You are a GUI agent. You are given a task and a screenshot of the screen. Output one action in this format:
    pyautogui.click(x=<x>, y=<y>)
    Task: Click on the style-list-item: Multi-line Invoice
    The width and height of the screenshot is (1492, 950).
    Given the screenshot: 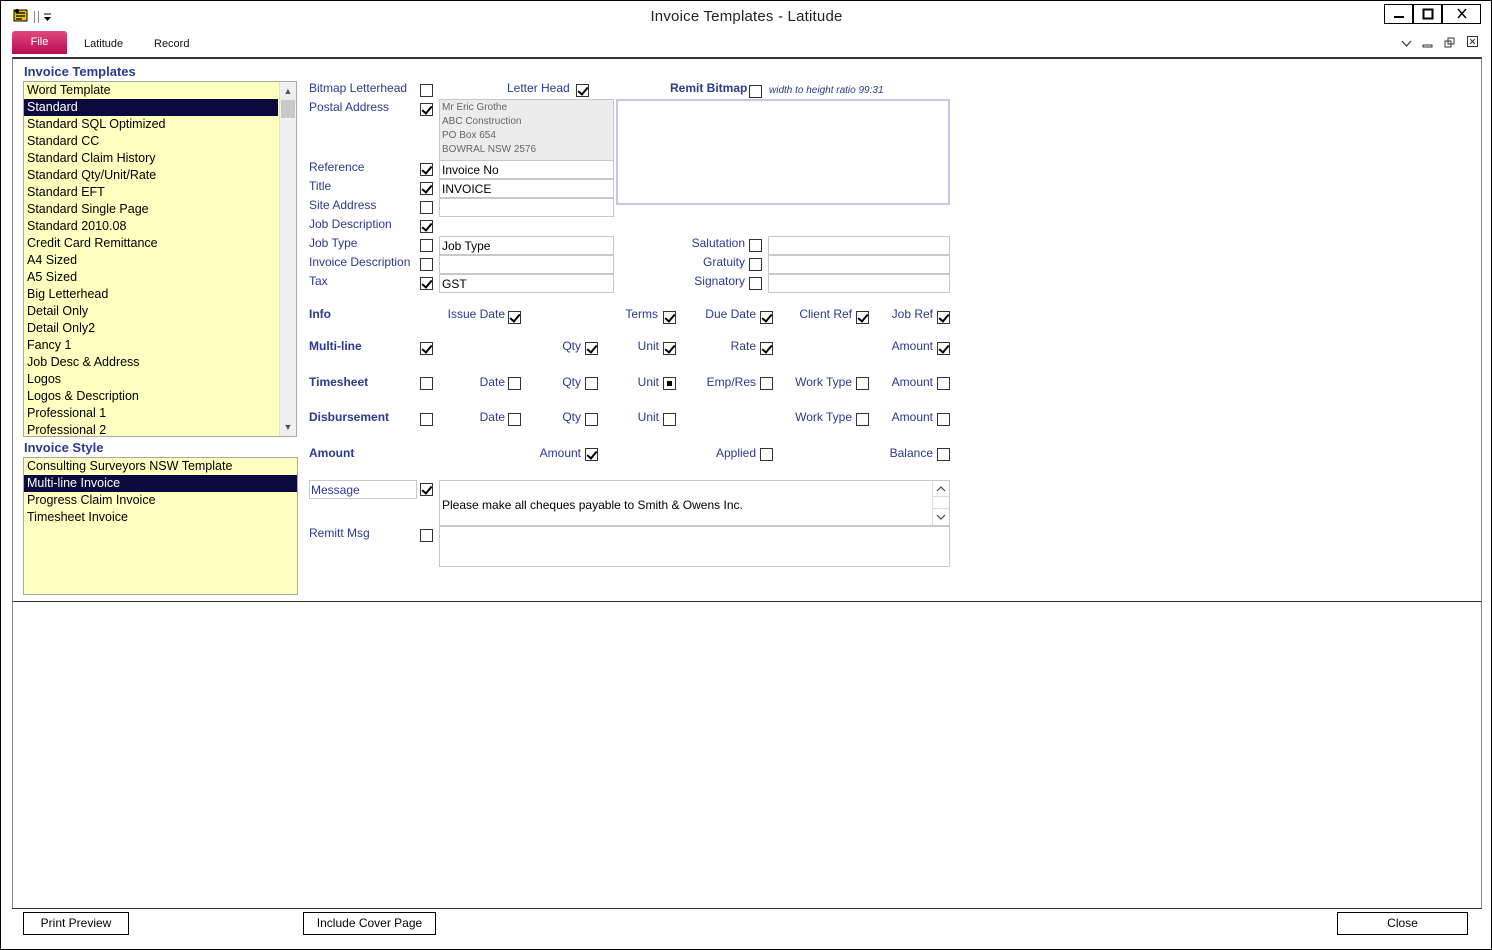 What is the action you would take?
    pyautogui.click(x=160, y=483)
    